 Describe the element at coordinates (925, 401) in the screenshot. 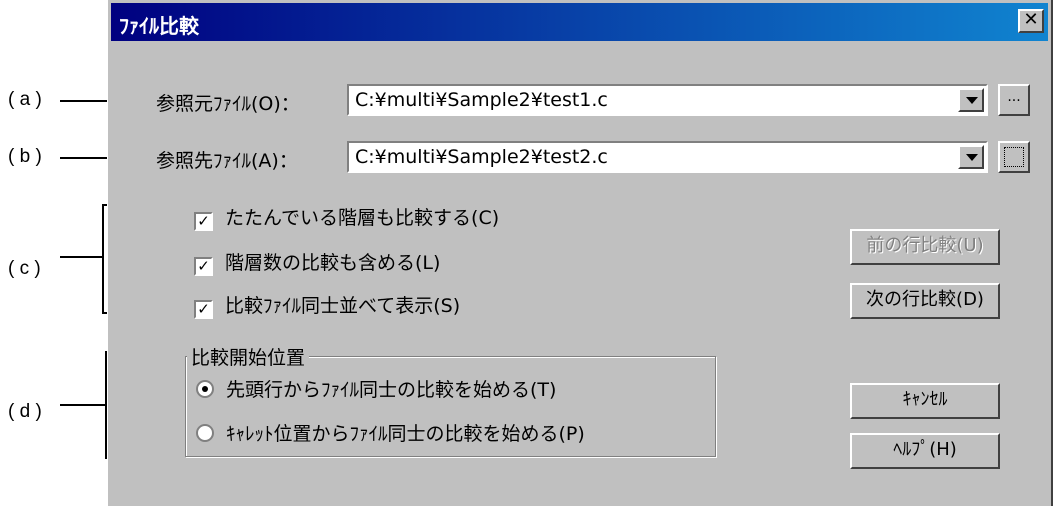

I see `cancel-button: ｷｬﾝｾﾙ` at that location.